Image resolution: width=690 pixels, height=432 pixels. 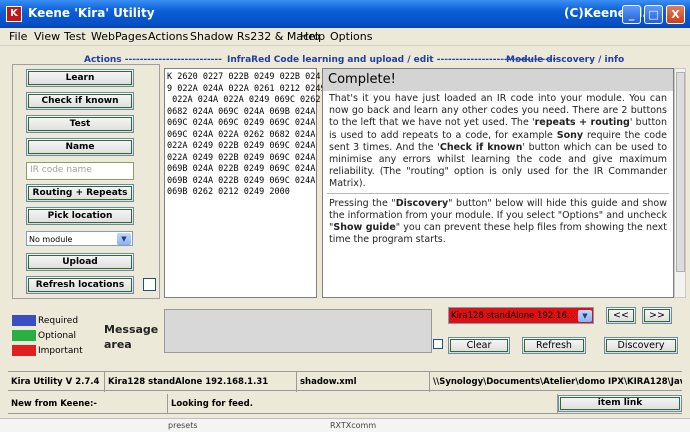 What do you see at coordinates (201, 382) in the screenshot?
I see `status-device: Kira128 standAlone 192.168.1.31` at bounding box center [201, 382].